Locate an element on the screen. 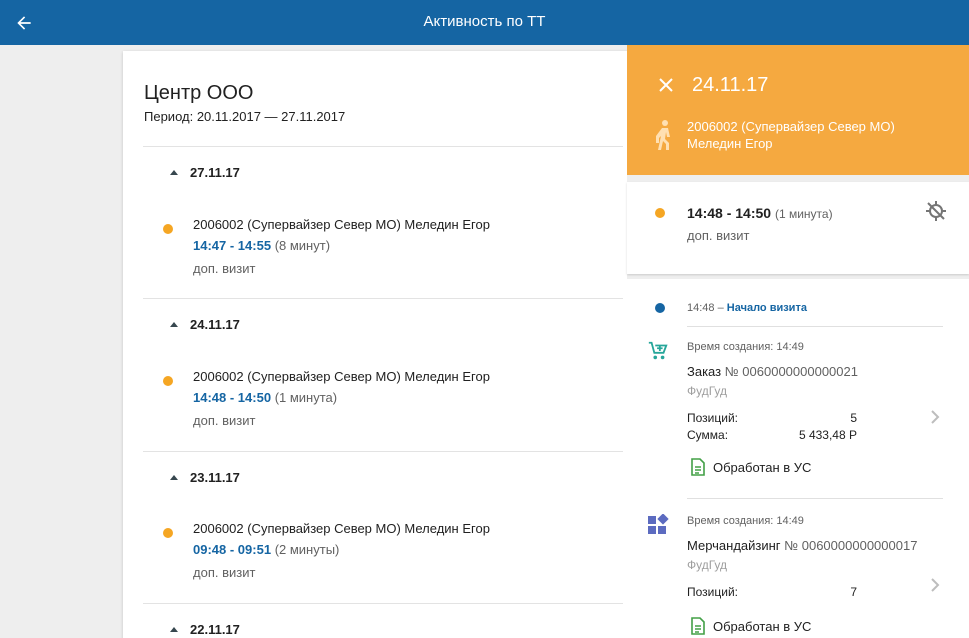  doc-title: Мерчандайзинг № 0060000000000017 is located at coordinates (802, 545).